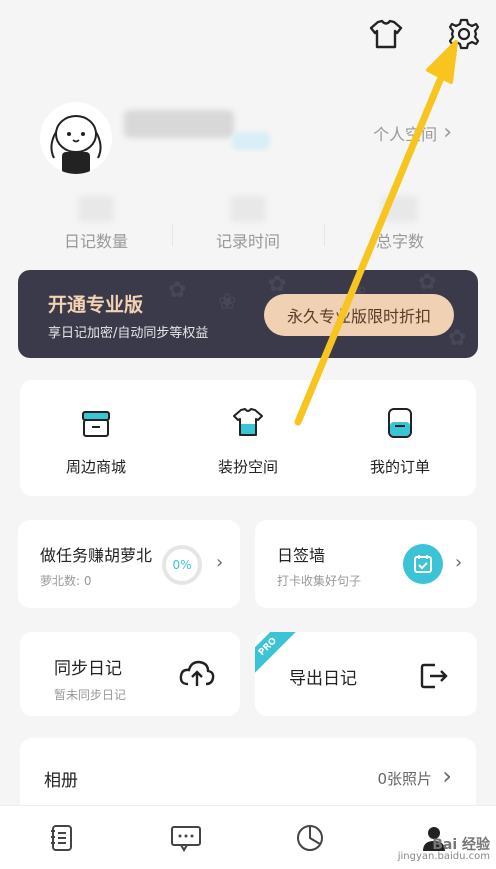  I want to click on sign-wall-subtitle: 打卡收集好句子, so click(319, 581).